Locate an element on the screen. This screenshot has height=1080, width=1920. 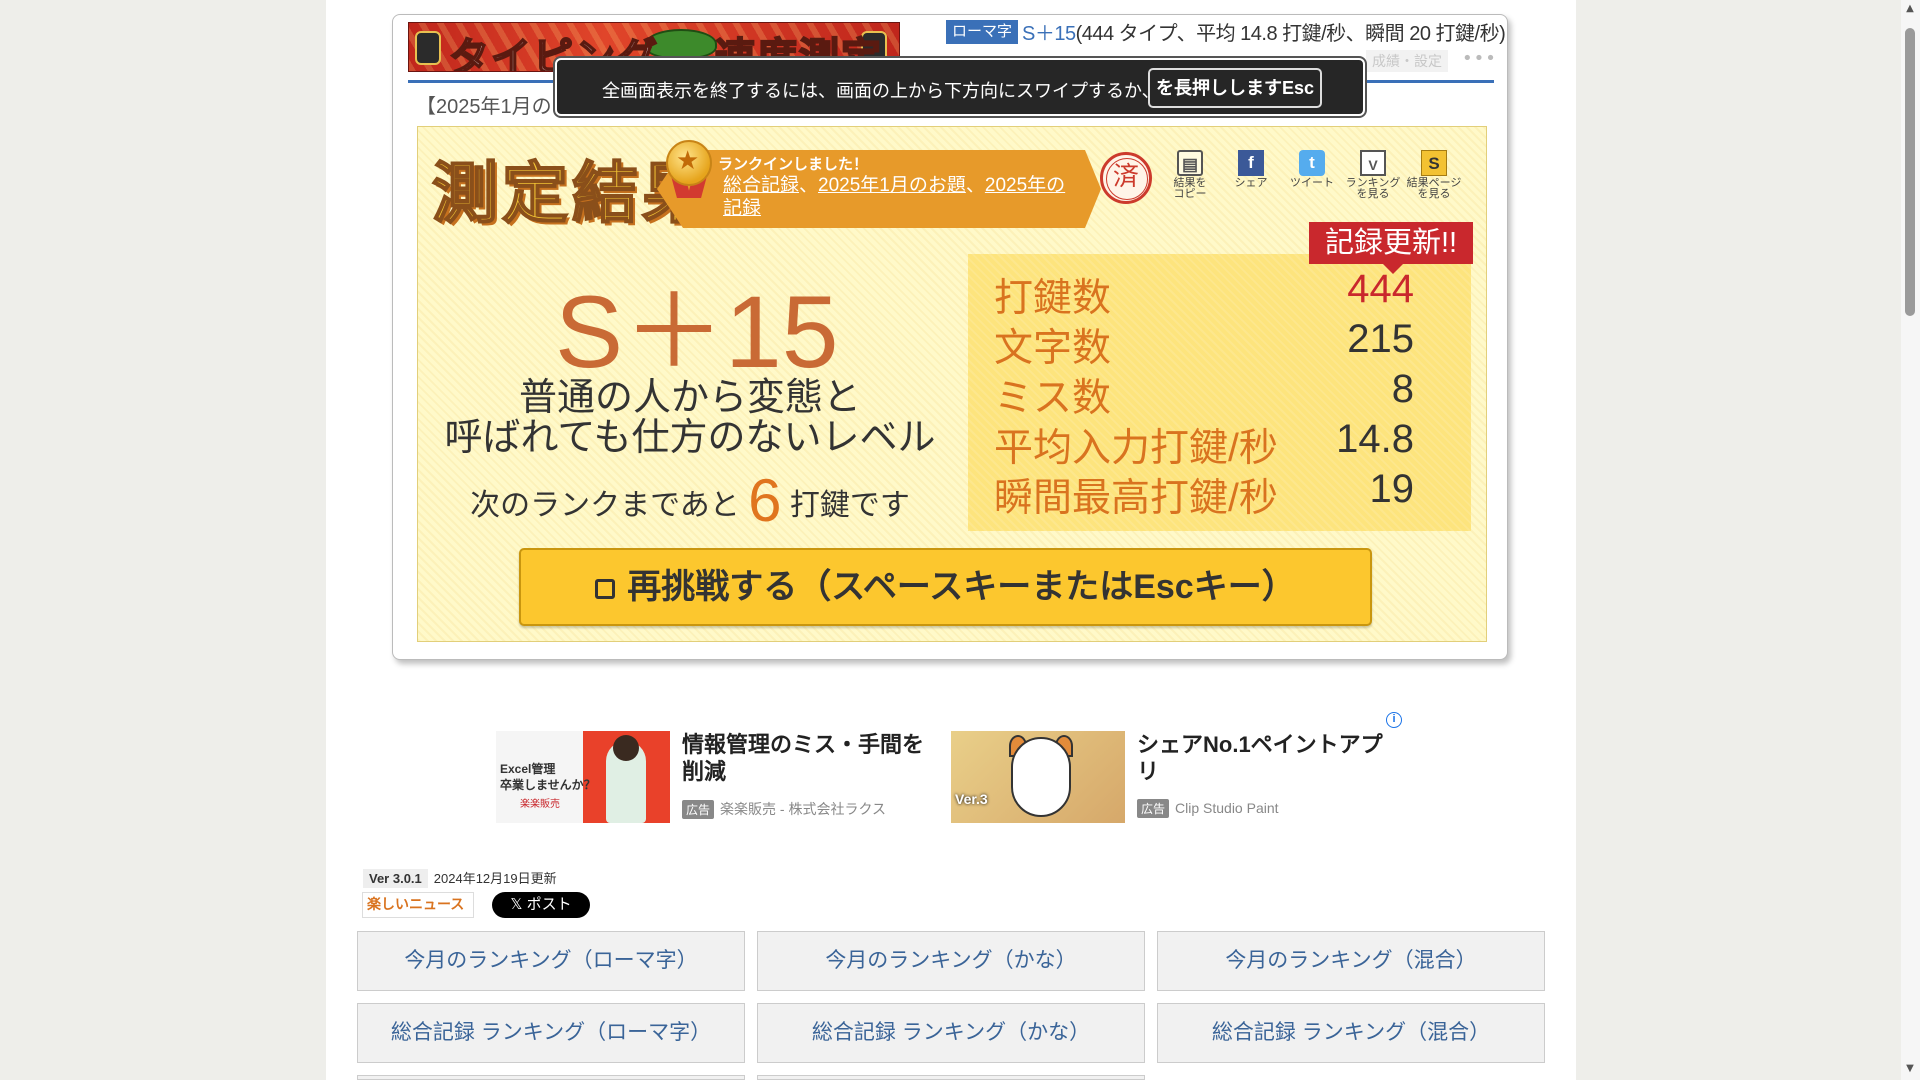
copy-result-button: ▤ 結果を コピー is located at coordinates (1190, 175).